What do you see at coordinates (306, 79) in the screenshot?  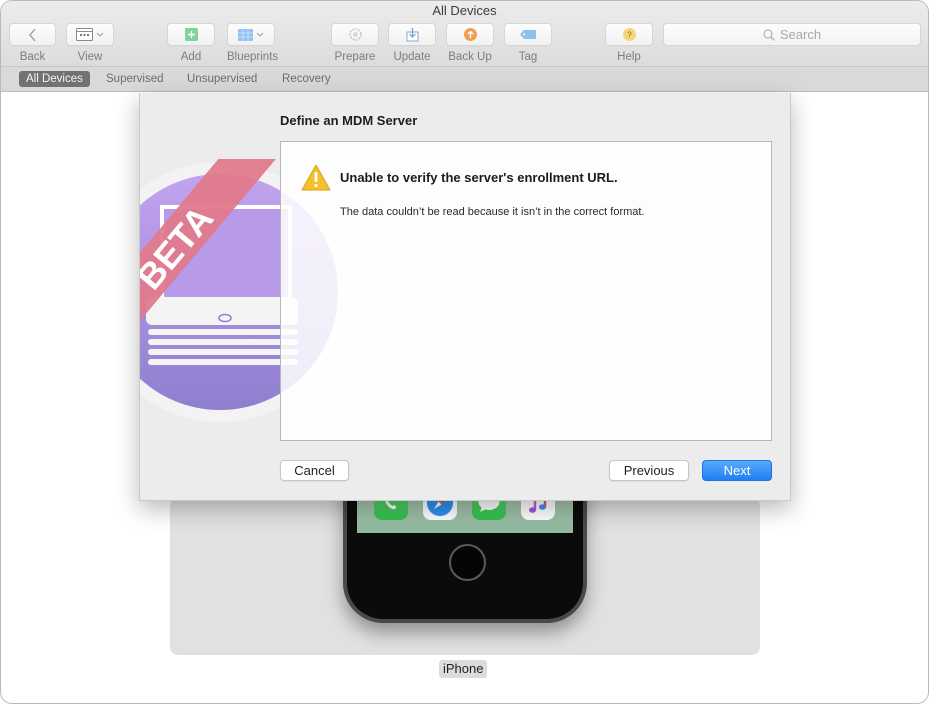 I see `filter-recovery: Recovery` at bounding box center [306, 79].